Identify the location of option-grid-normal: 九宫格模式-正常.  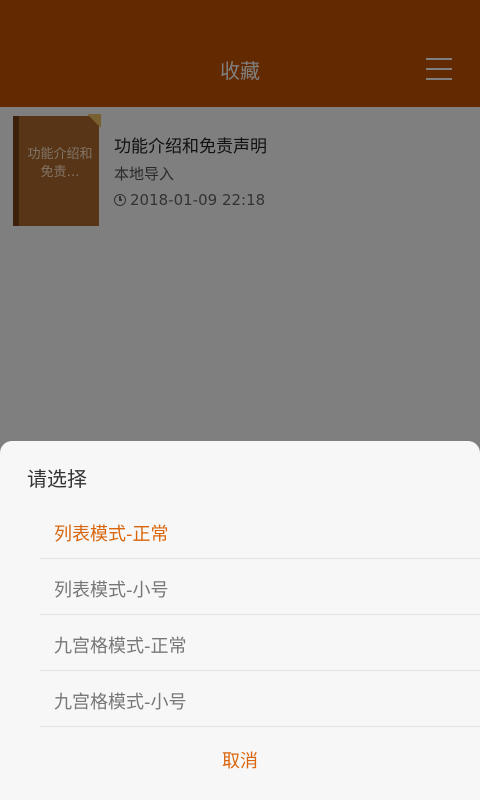
(260, 643).